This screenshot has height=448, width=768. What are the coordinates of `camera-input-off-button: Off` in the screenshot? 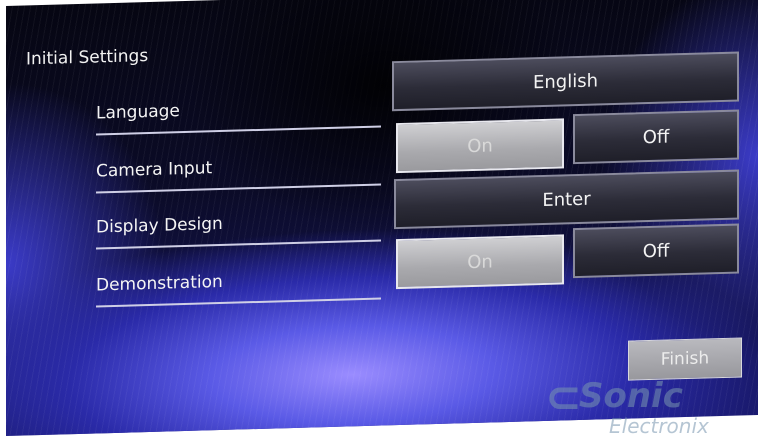 It's located at (656, 137).